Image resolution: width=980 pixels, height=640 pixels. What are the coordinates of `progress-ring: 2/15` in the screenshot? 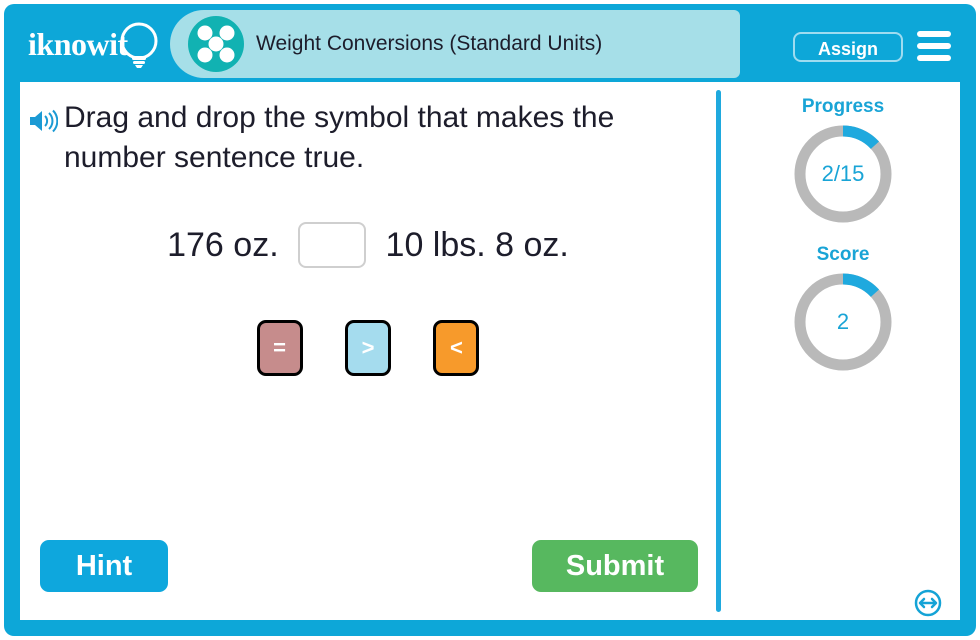 It's located at (843, 174).